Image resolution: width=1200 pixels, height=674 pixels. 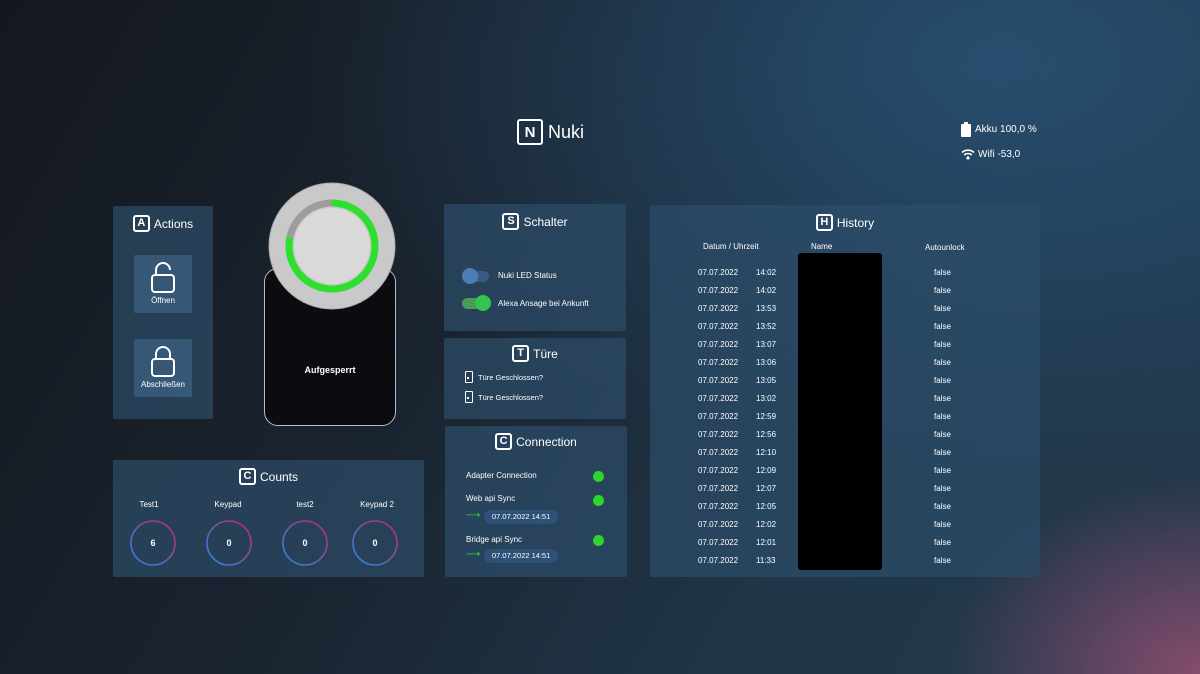 I want to click on history-time: 13:07, so click(x=766, y=344).